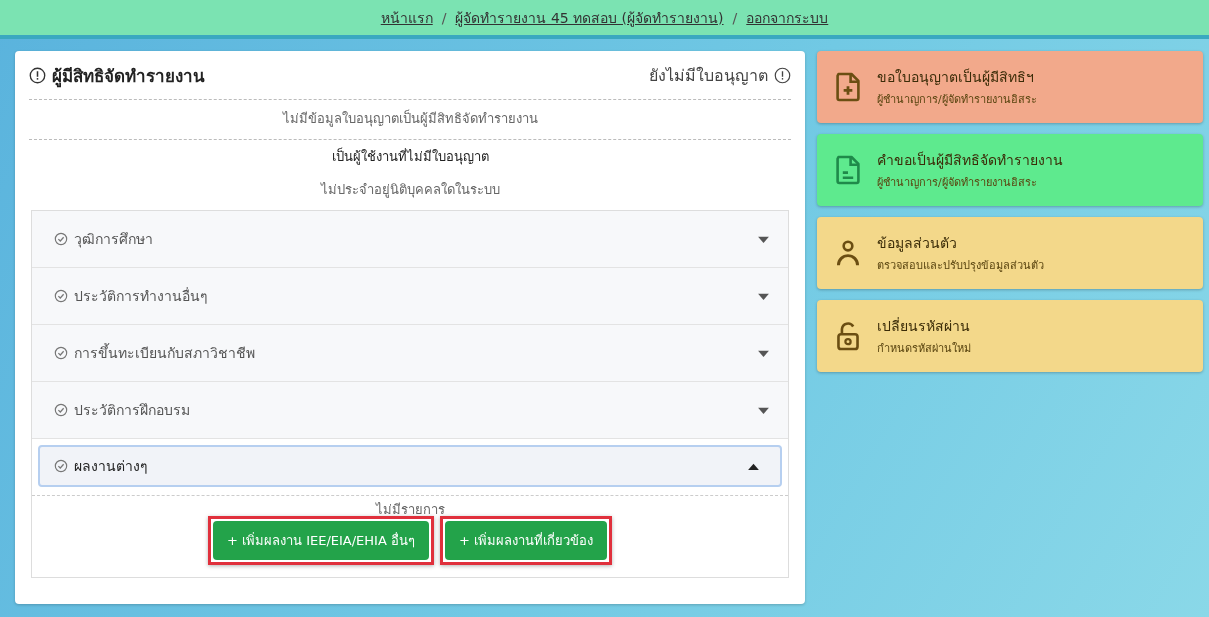 The width and height of the screenshot is (1209, 617). Describe the element at coordinates (410, 466) in the screenshot. I see `accordion-header: ผลงานต่างๆ` at that location.